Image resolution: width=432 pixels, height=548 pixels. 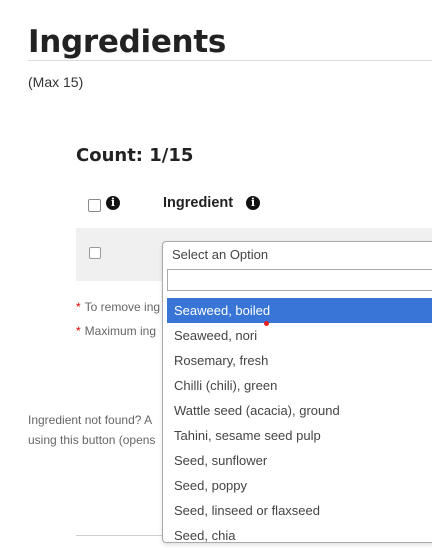 What do you see at coordinates (94, 205) in the screenshot?
I see `select-all-checkbox` at bounding box center [94, 205].